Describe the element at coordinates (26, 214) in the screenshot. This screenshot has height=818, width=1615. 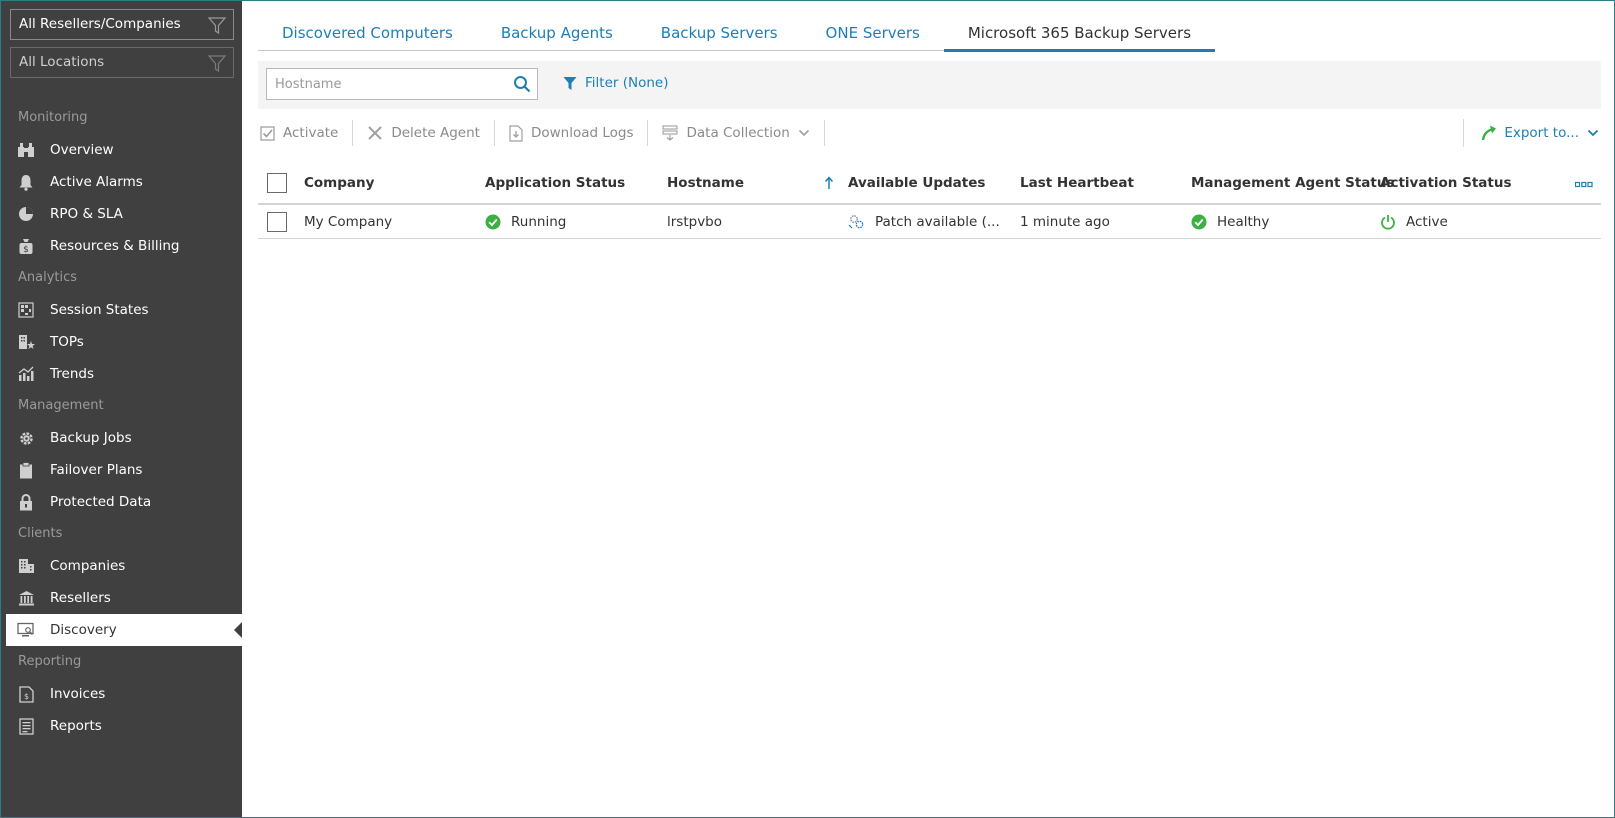
I see `pie-chart-icon` at that location.